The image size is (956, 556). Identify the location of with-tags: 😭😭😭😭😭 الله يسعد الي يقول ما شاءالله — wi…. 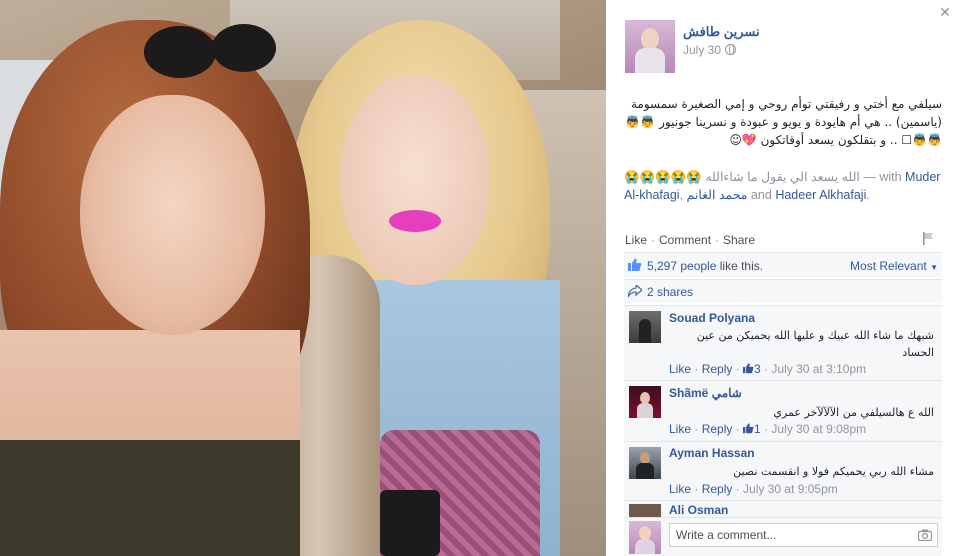
(782, 186).